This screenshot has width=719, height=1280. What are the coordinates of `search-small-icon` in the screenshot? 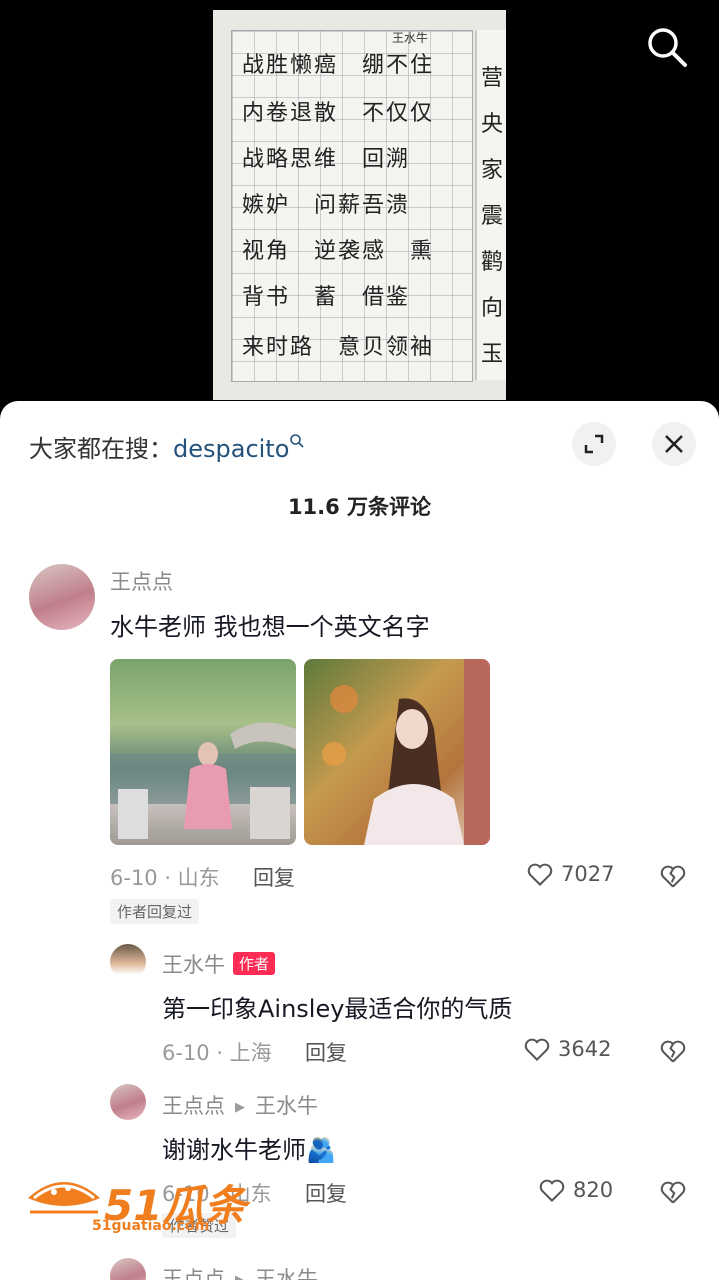 It's located at (297, 448).